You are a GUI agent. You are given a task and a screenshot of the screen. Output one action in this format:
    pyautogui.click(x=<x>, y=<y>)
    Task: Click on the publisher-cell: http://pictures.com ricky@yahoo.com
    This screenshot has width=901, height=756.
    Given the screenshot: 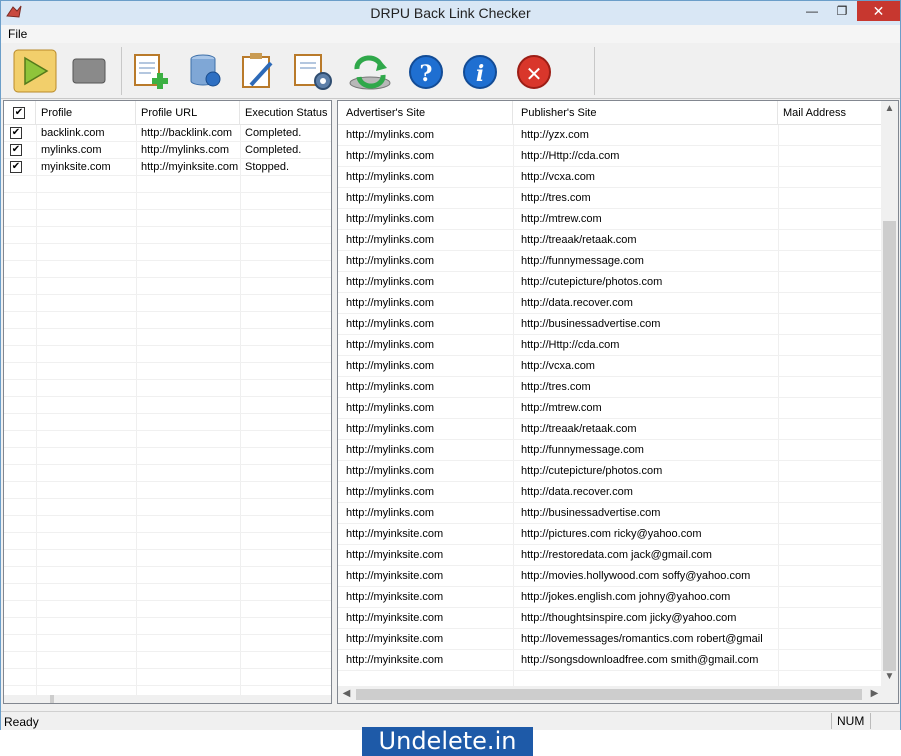 What is the action you would take?
    pyautogui.click(x=611, y=534)
    